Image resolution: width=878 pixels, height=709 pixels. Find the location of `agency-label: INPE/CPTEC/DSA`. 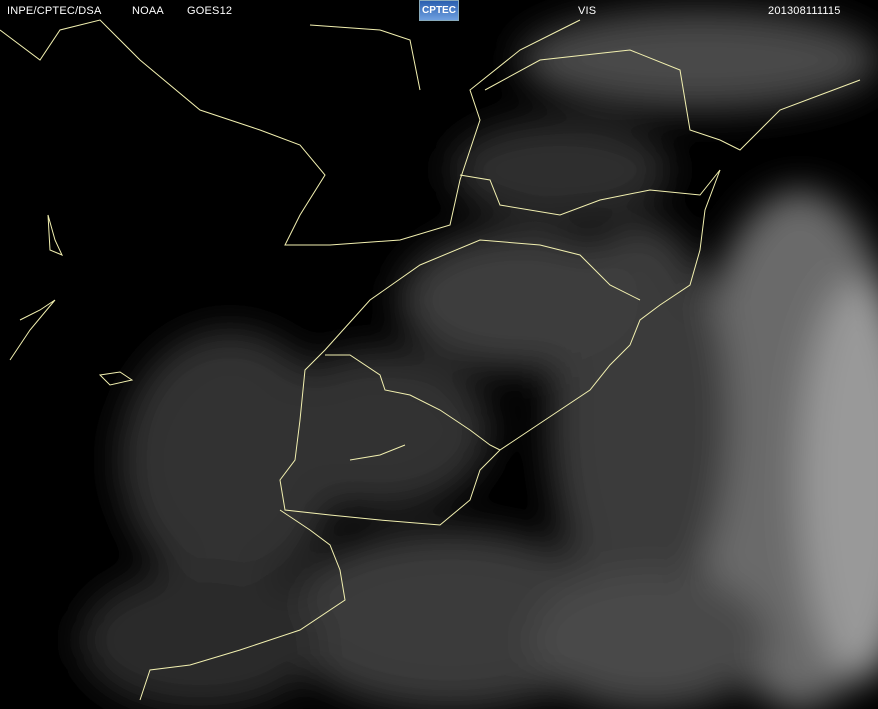

agency-label: INPE/CPTEC/DSA is located at coordinates (54, 11).